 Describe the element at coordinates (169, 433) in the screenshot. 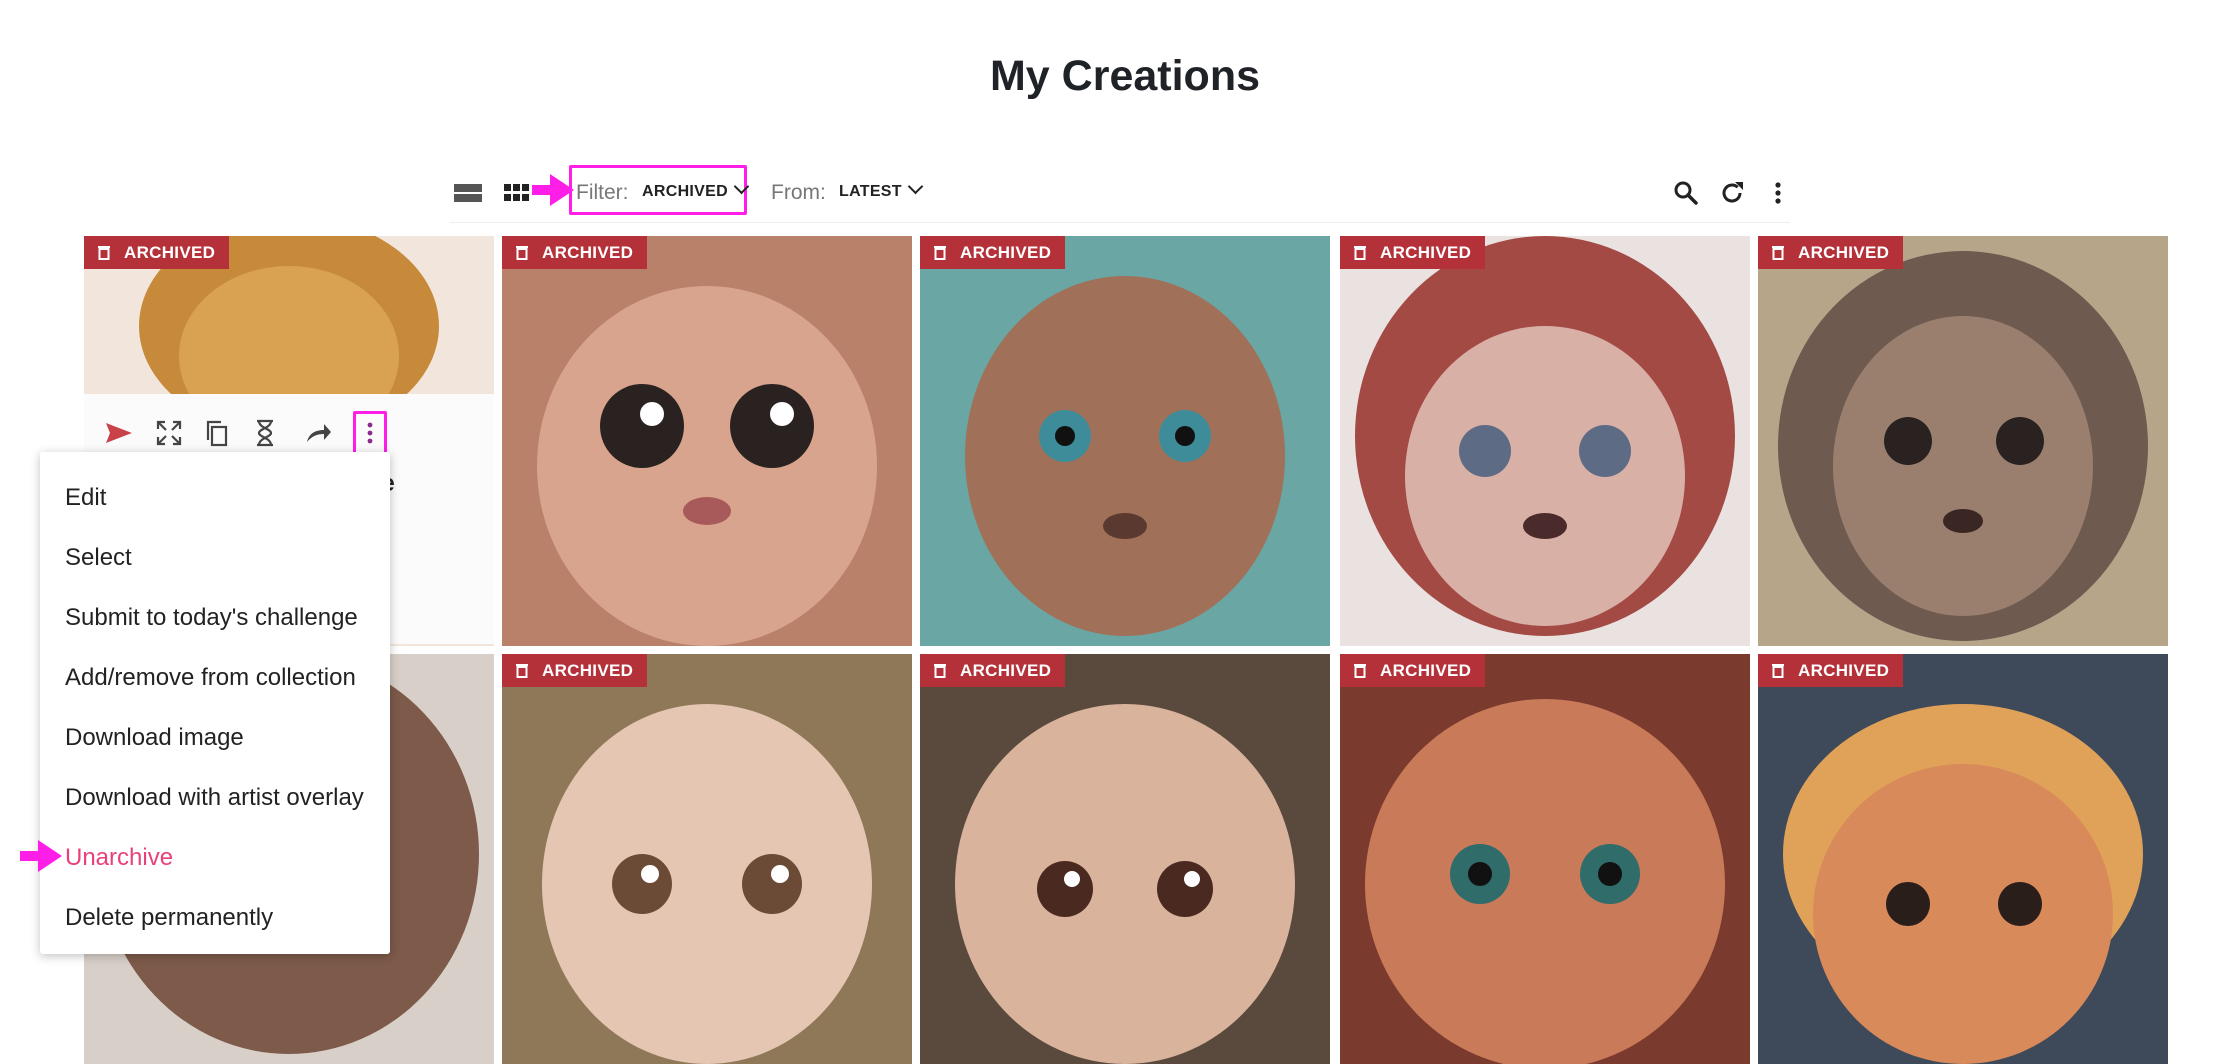

I see `expand-icon` at that location.